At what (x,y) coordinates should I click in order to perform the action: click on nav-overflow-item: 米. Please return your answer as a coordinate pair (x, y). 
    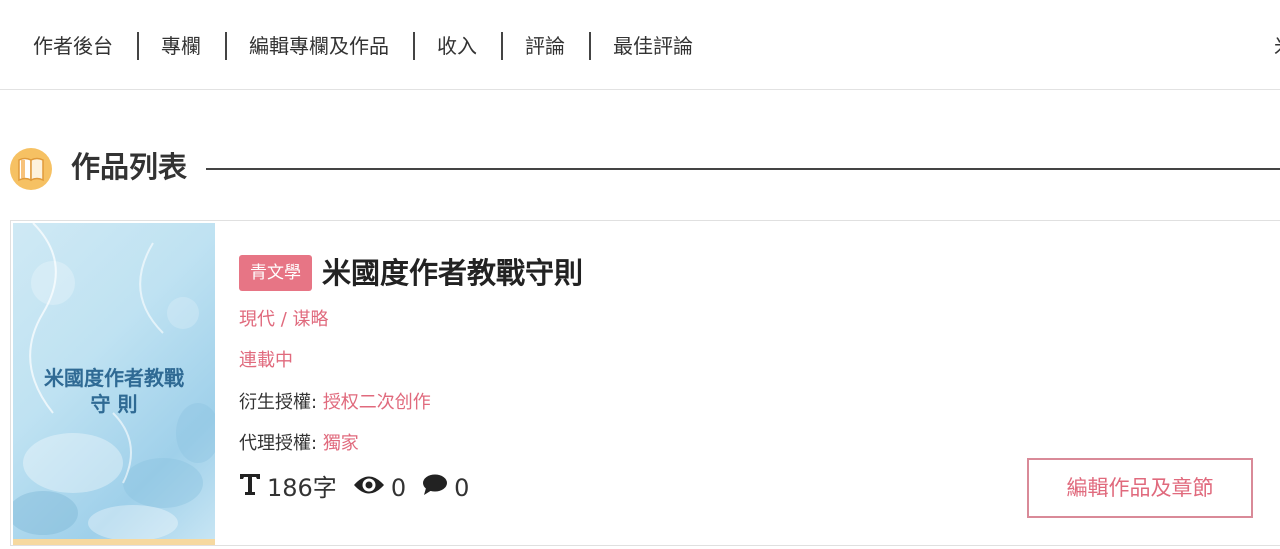
    Looking at the image, I should click on (1277, 46).